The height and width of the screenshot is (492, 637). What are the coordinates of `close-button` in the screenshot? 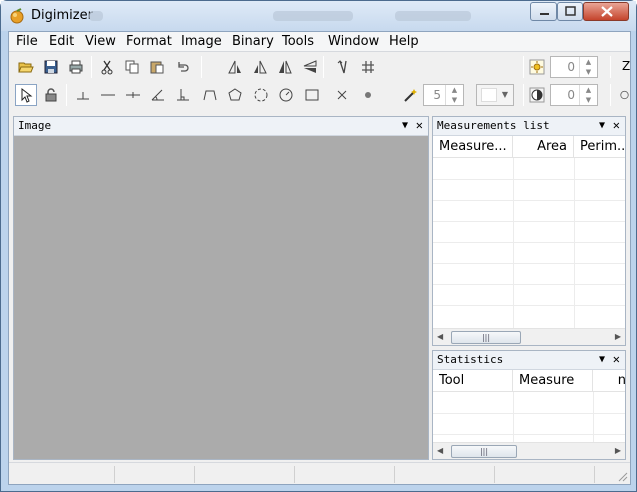 It's located at (606, 11).